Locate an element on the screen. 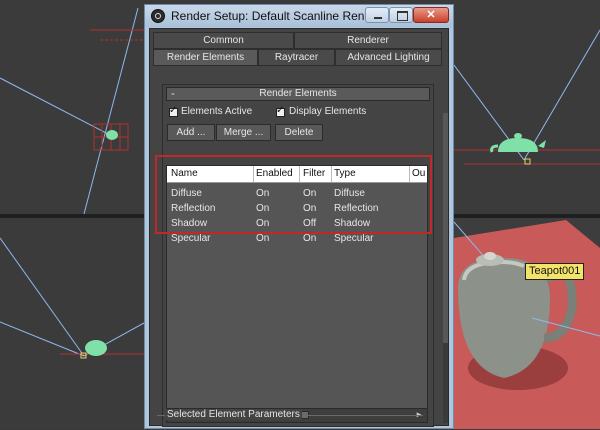 The image size is (600, 430). rollout-title: Render Elements is located at coordinates (298, 93).